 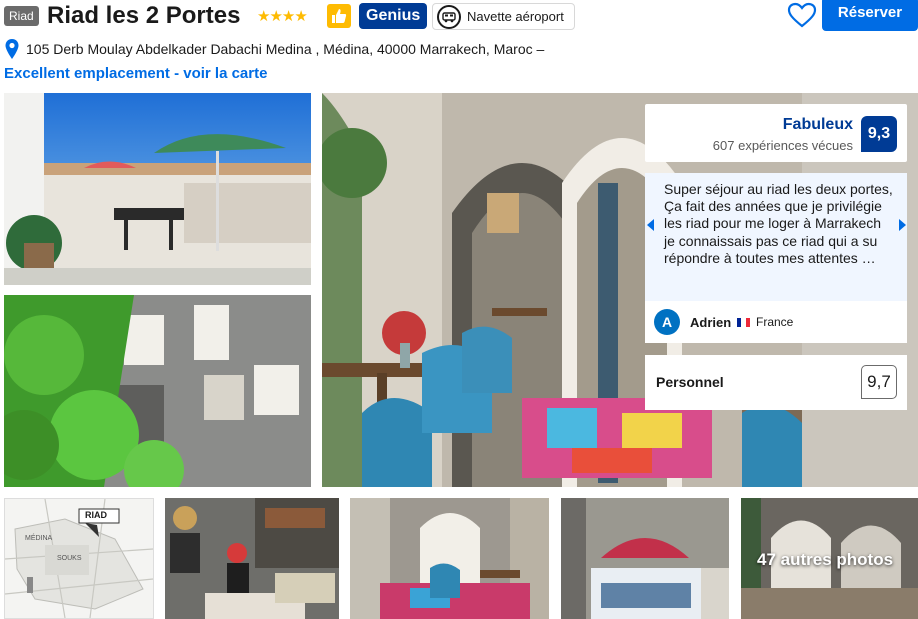 I want to click on reserve-button: Réserver, so click(x=870, y=15).